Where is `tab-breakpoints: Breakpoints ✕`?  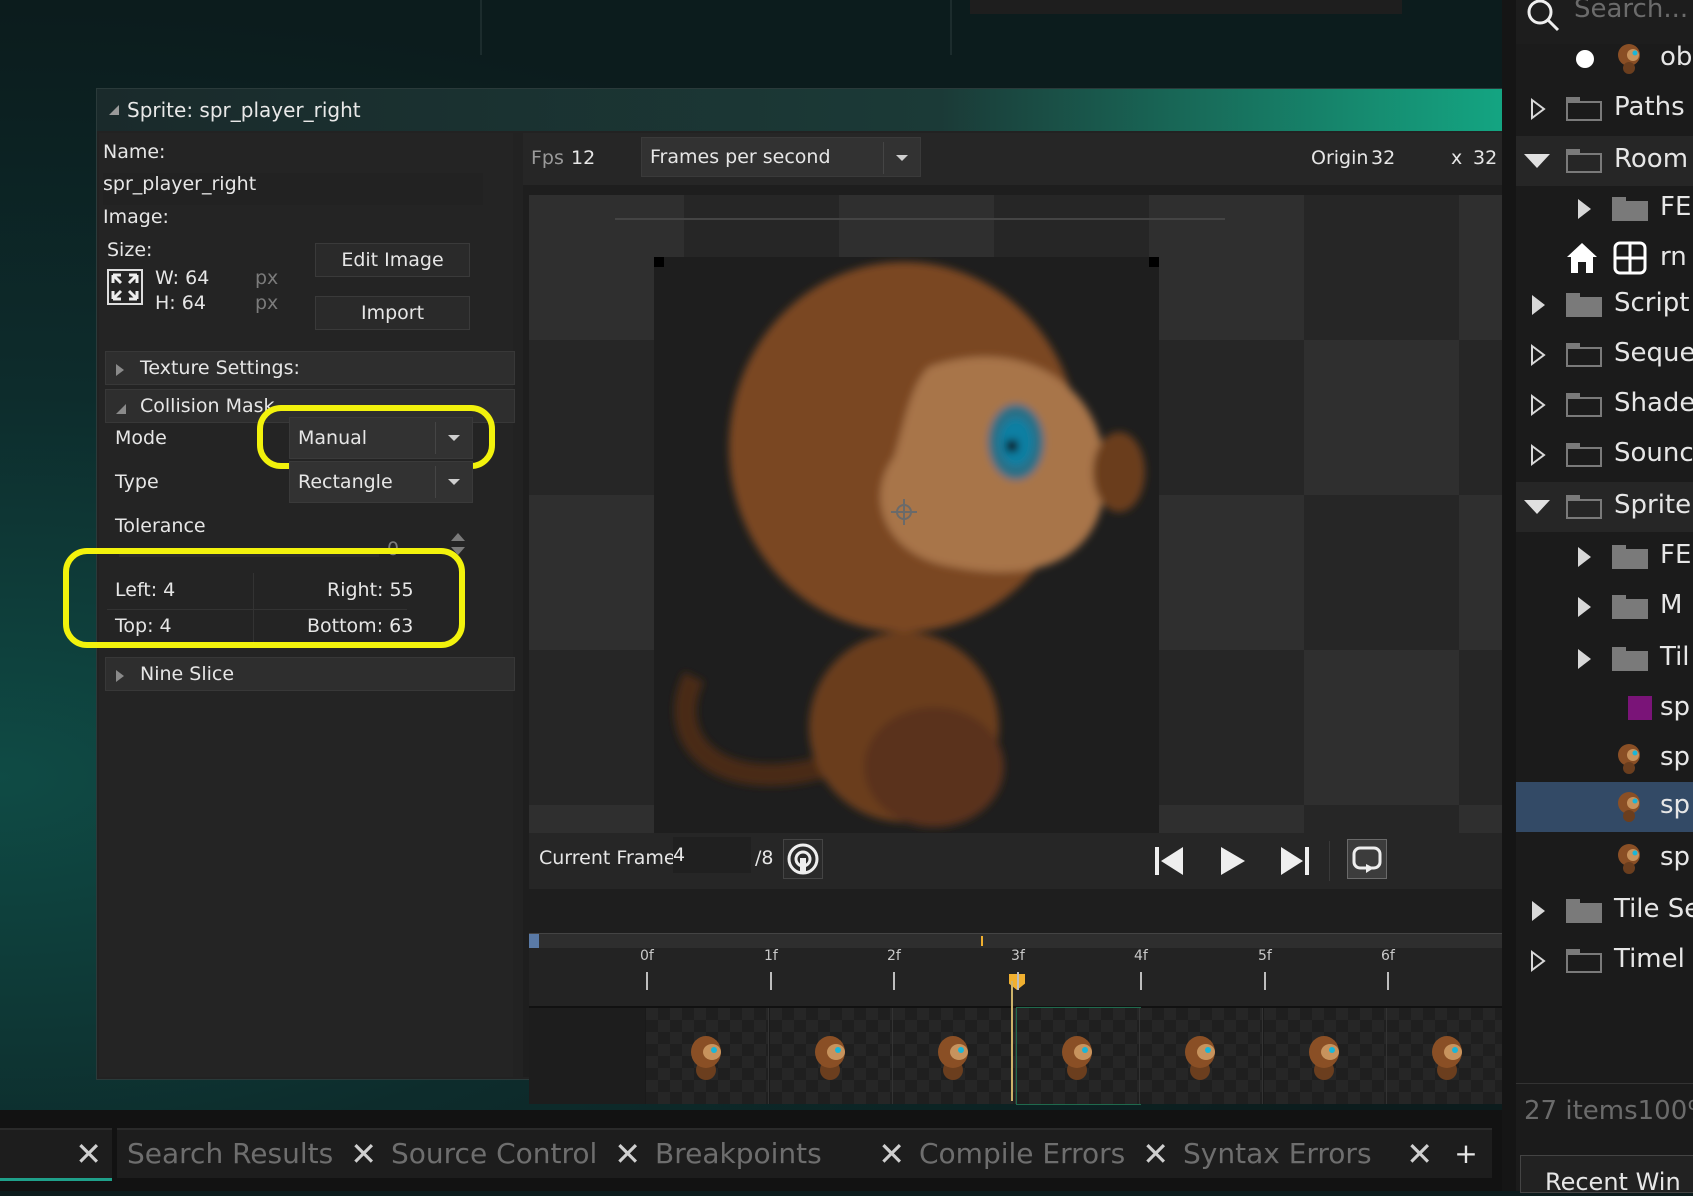 tab-breakpoints: Breakpoints ✕ is located at coordinates (780, 1153).